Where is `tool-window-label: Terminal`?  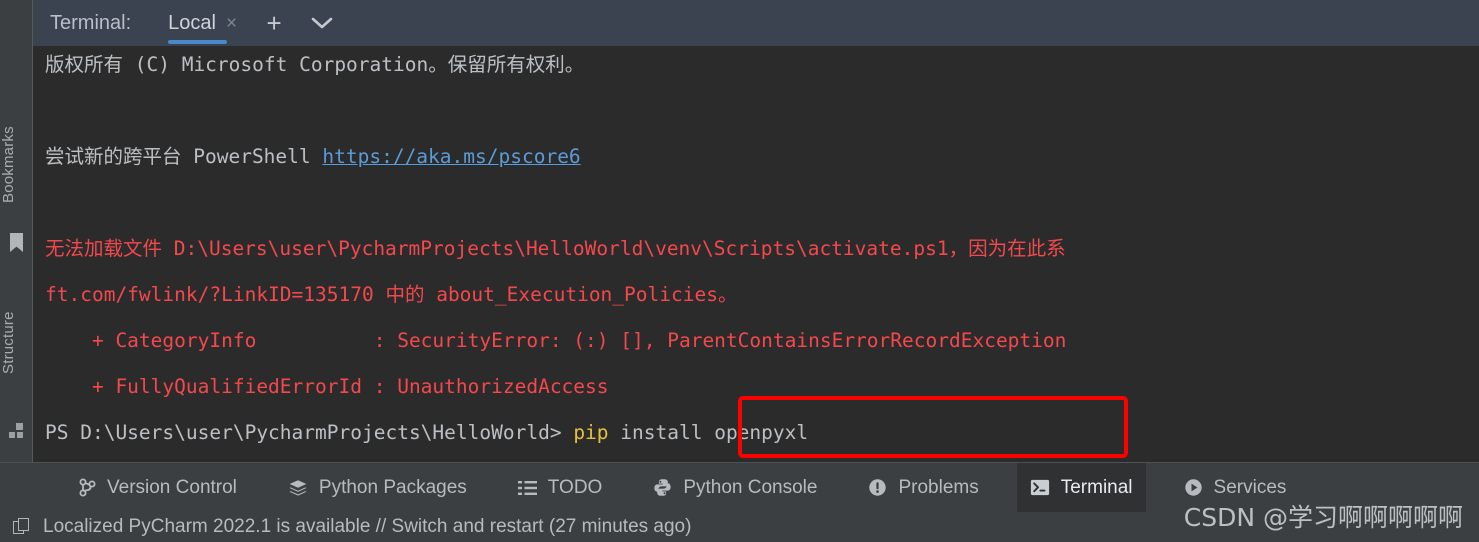 tool-window-label: Terminal is located at coordinates (1096, 487).